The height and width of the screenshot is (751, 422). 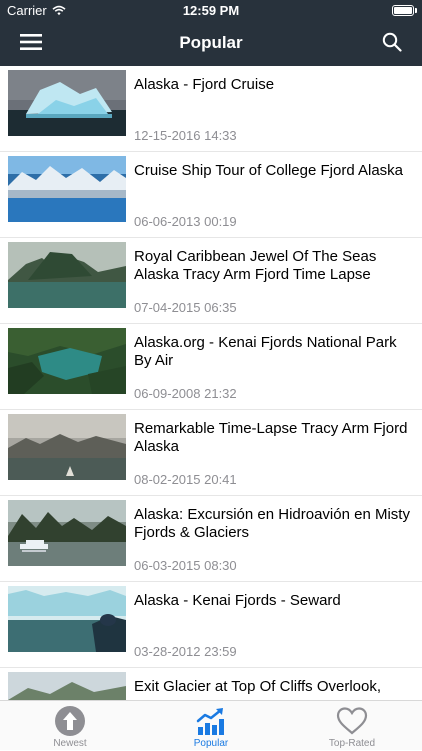 I want to click on trending-chart-icon, so click(x=210, y=721).